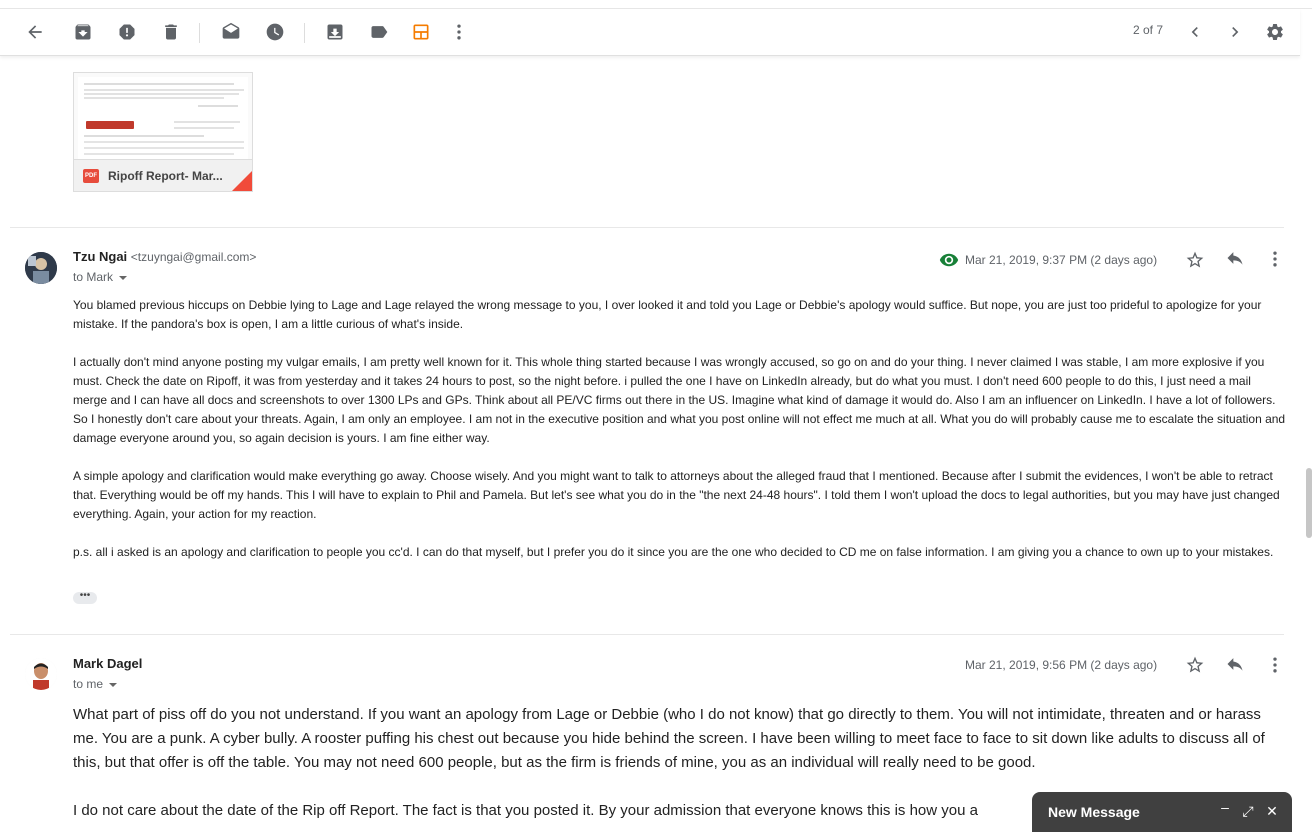  Describe the element at coordinates (88, 684) in the screenshot. I see `recipient-label: to me` at that location.